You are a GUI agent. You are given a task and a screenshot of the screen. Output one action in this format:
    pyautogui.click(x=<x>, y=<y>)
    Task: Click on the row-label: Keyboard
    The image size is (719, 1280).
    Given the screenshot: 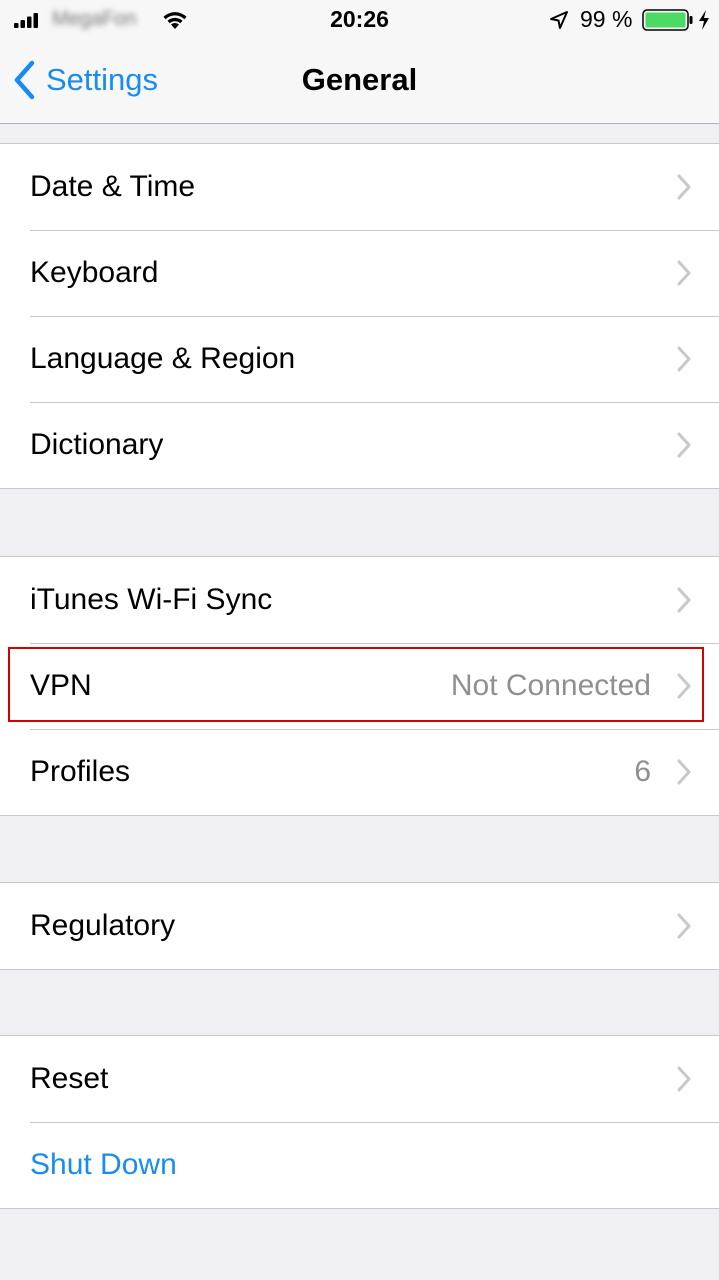 What is the action you would take?
    pyautogui.click(x=94, y=272)
    